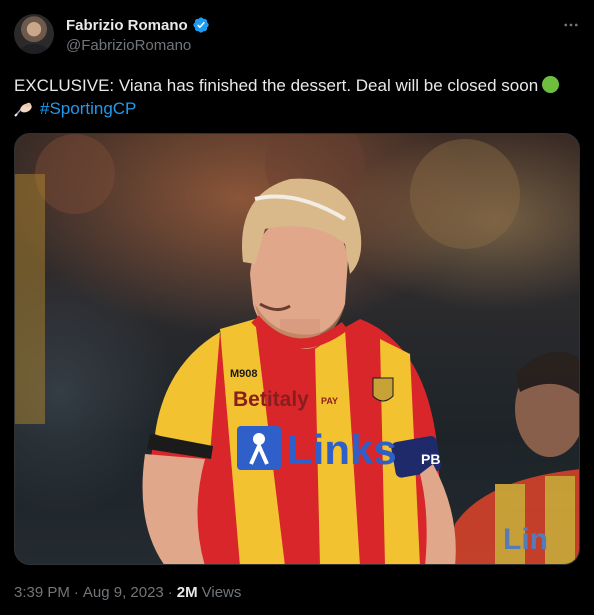 This screenshot has height=615, width=594. I want to click on jersey-secondary-sponsor: Betitaly, so click(271, 399).